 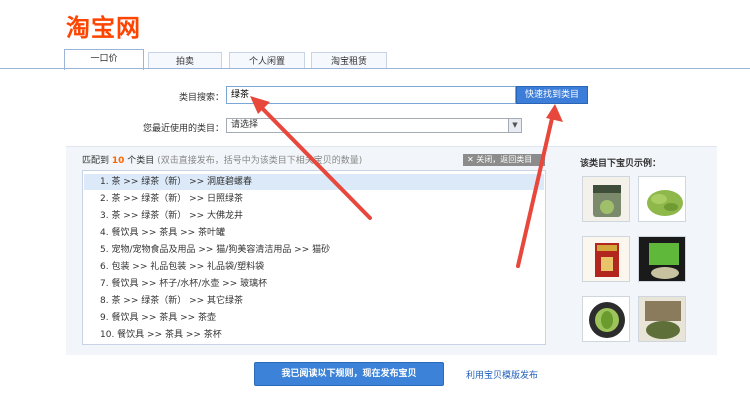 I want to click on arrow-to-search-button, so click(x=539, y=186).